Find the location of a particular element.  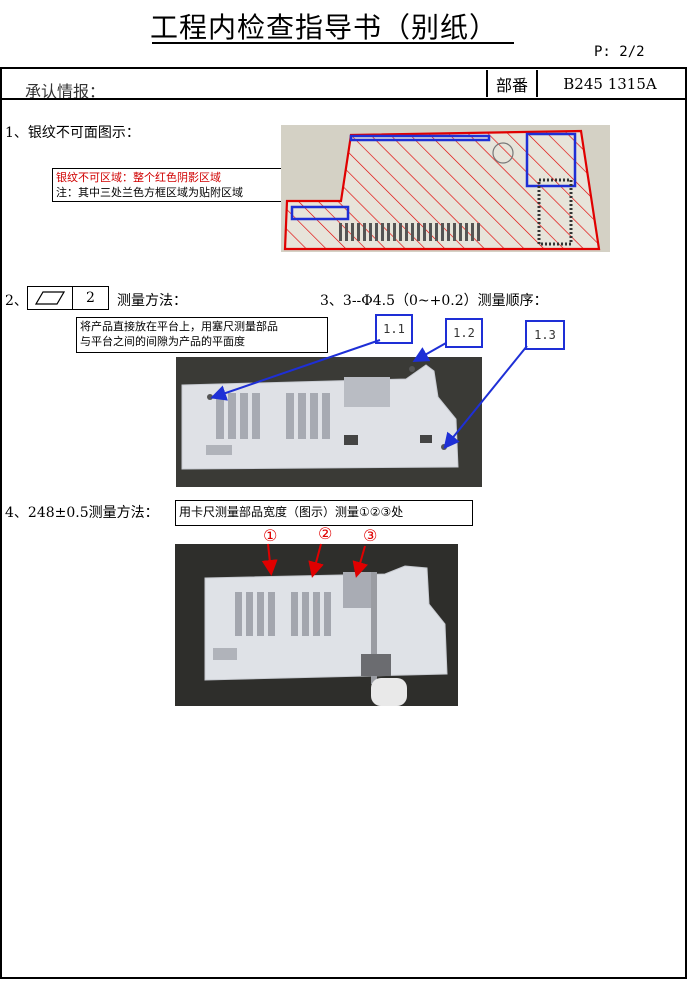

measure-point-arrows is located at coordinates (314, 560).